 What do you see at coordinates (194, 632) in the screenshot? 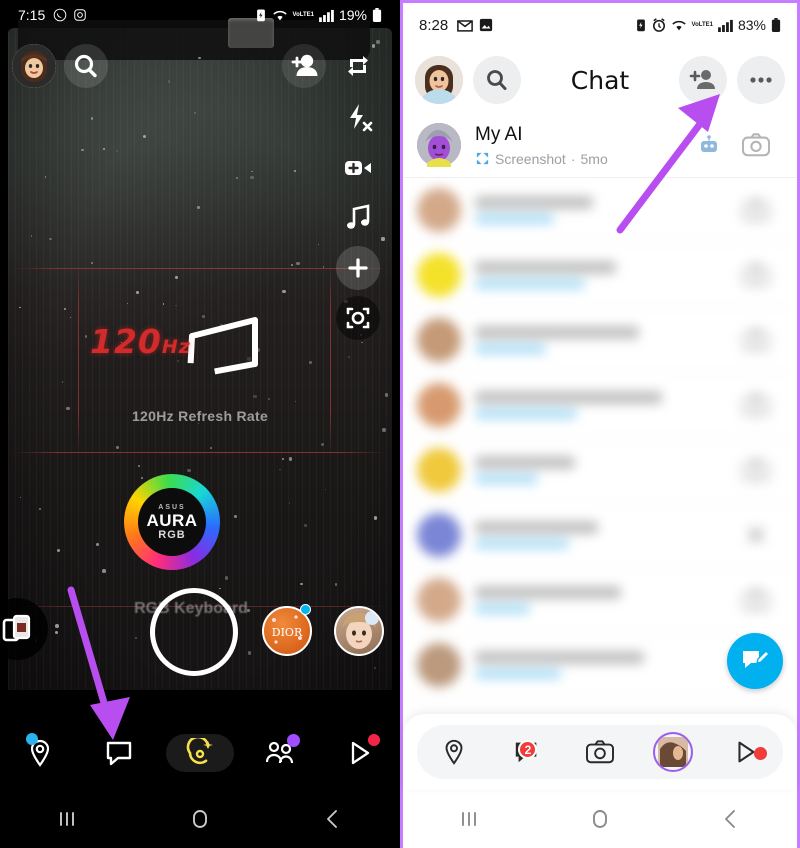
I see `shutter-button` at bounding box center [194, 632].